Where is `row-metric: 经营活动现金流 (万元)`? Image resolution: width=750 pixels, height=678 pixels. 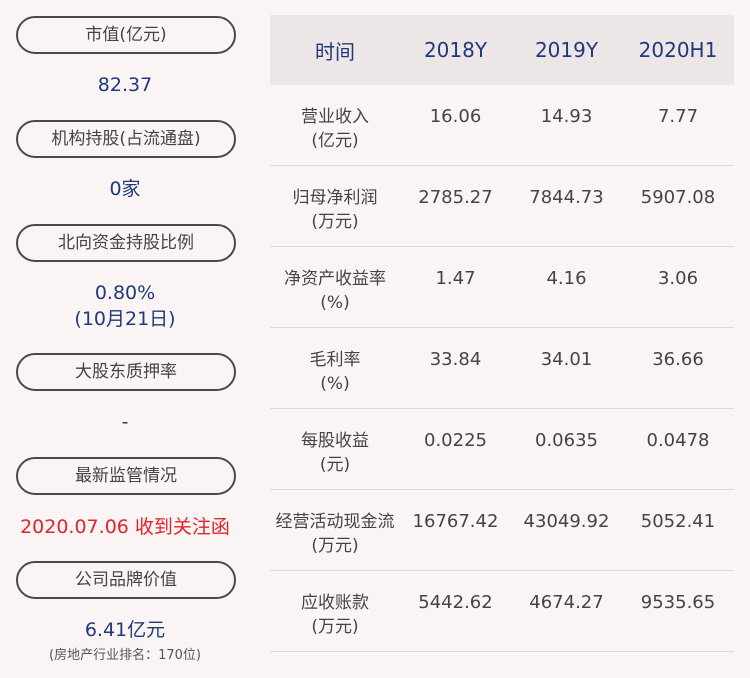
row-metric: 经营活动现金流 (万元) is located at coordinates (335, 534).